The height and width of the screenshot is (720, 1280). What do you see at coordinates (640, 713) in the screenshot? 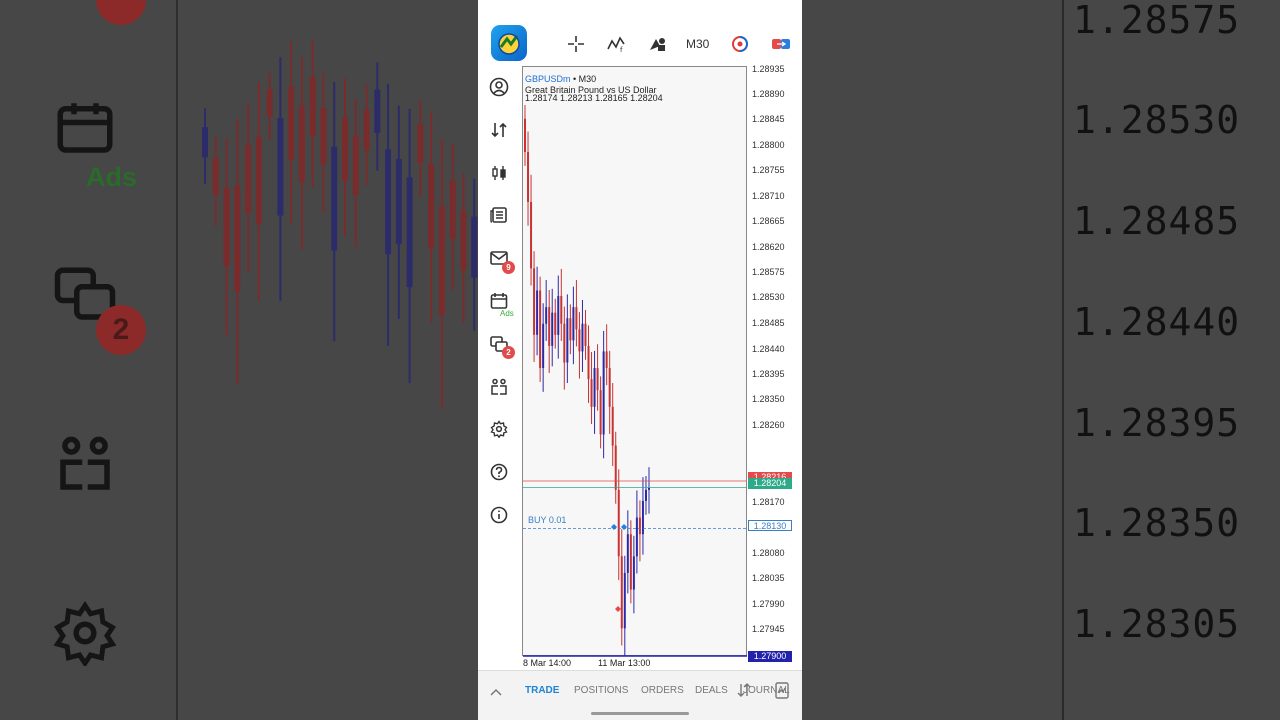
I see `home-indicator` at bounding box center [640, 713].